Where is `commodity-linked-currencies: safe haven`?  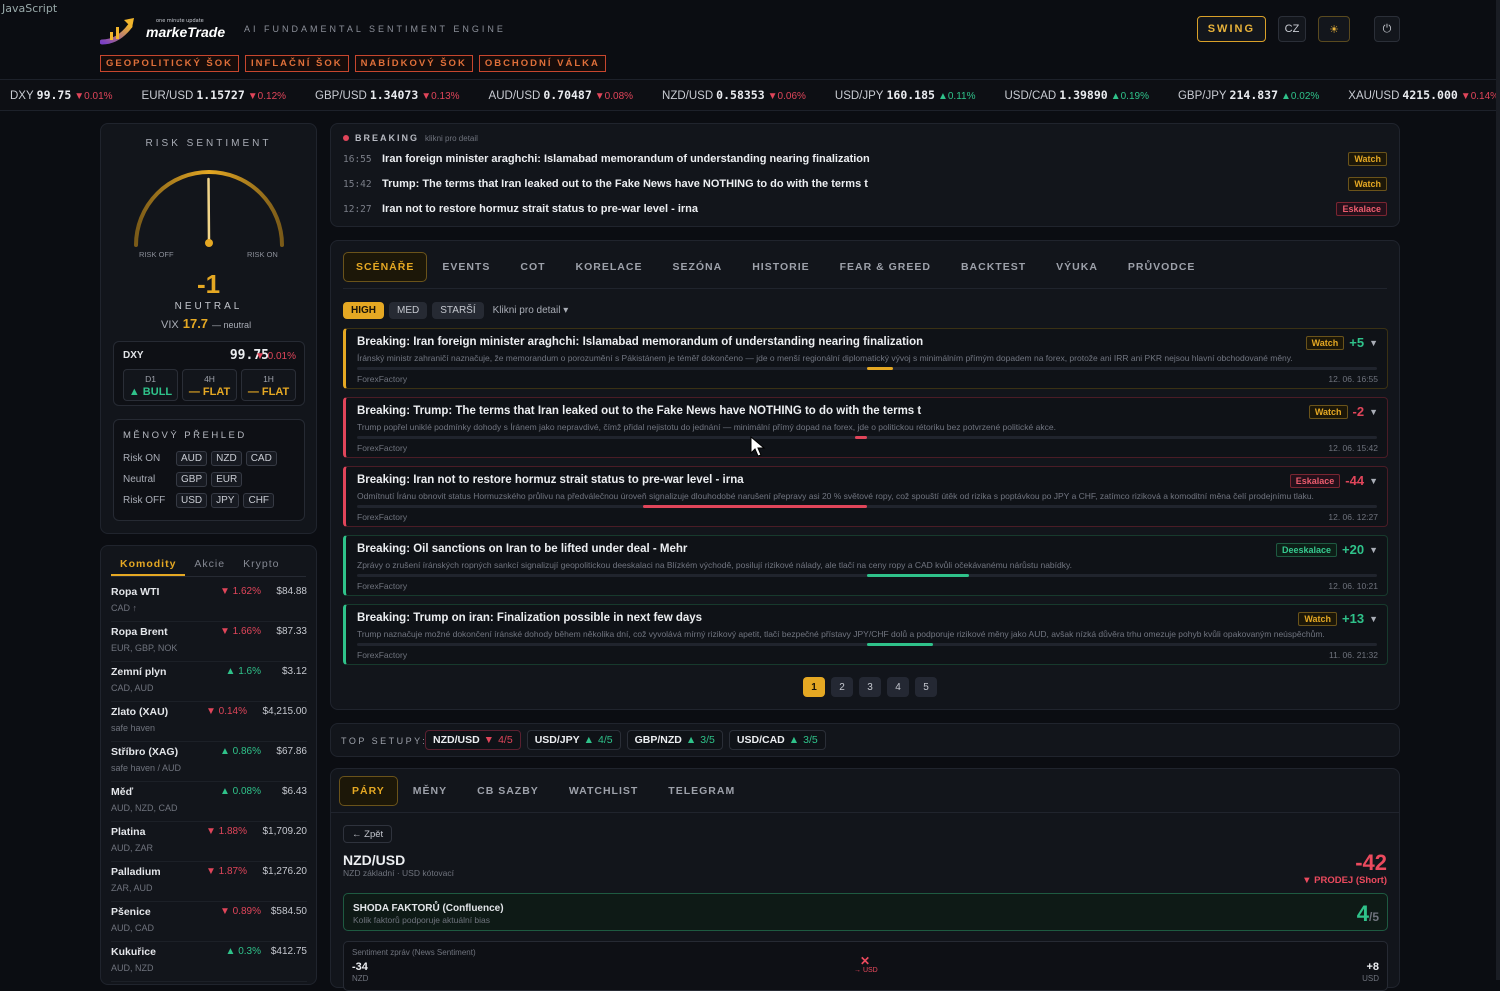 commodity-linked-currencies: safe haven is located at coordinates (133, 728).